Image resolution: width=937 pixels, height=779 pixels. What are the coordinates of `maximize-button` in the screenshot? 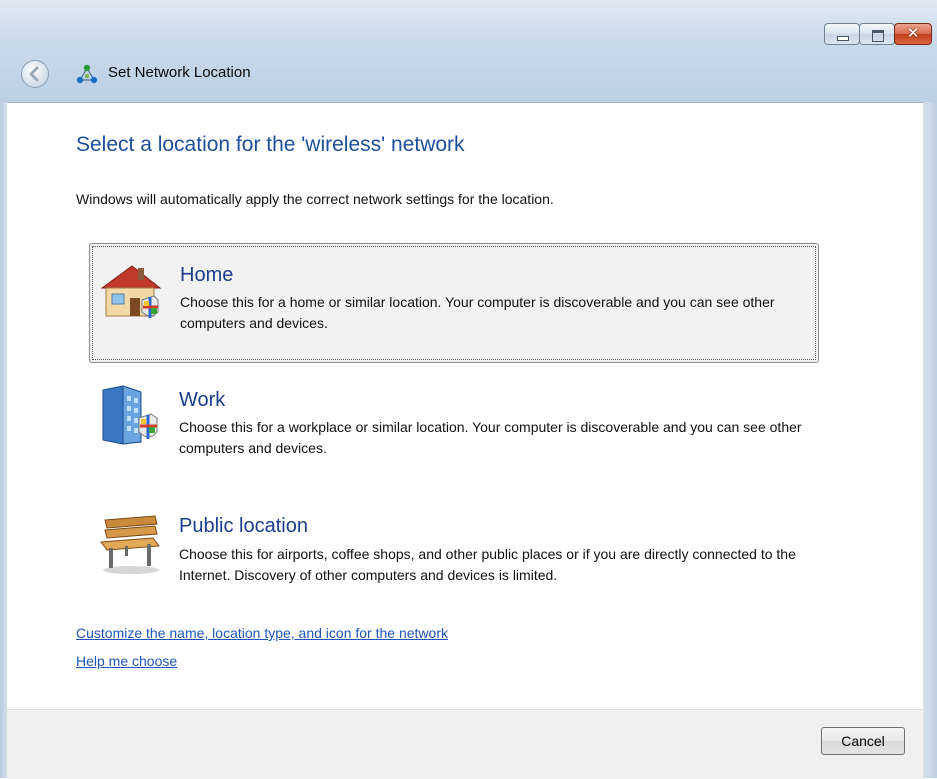 It's located at (877, 34).